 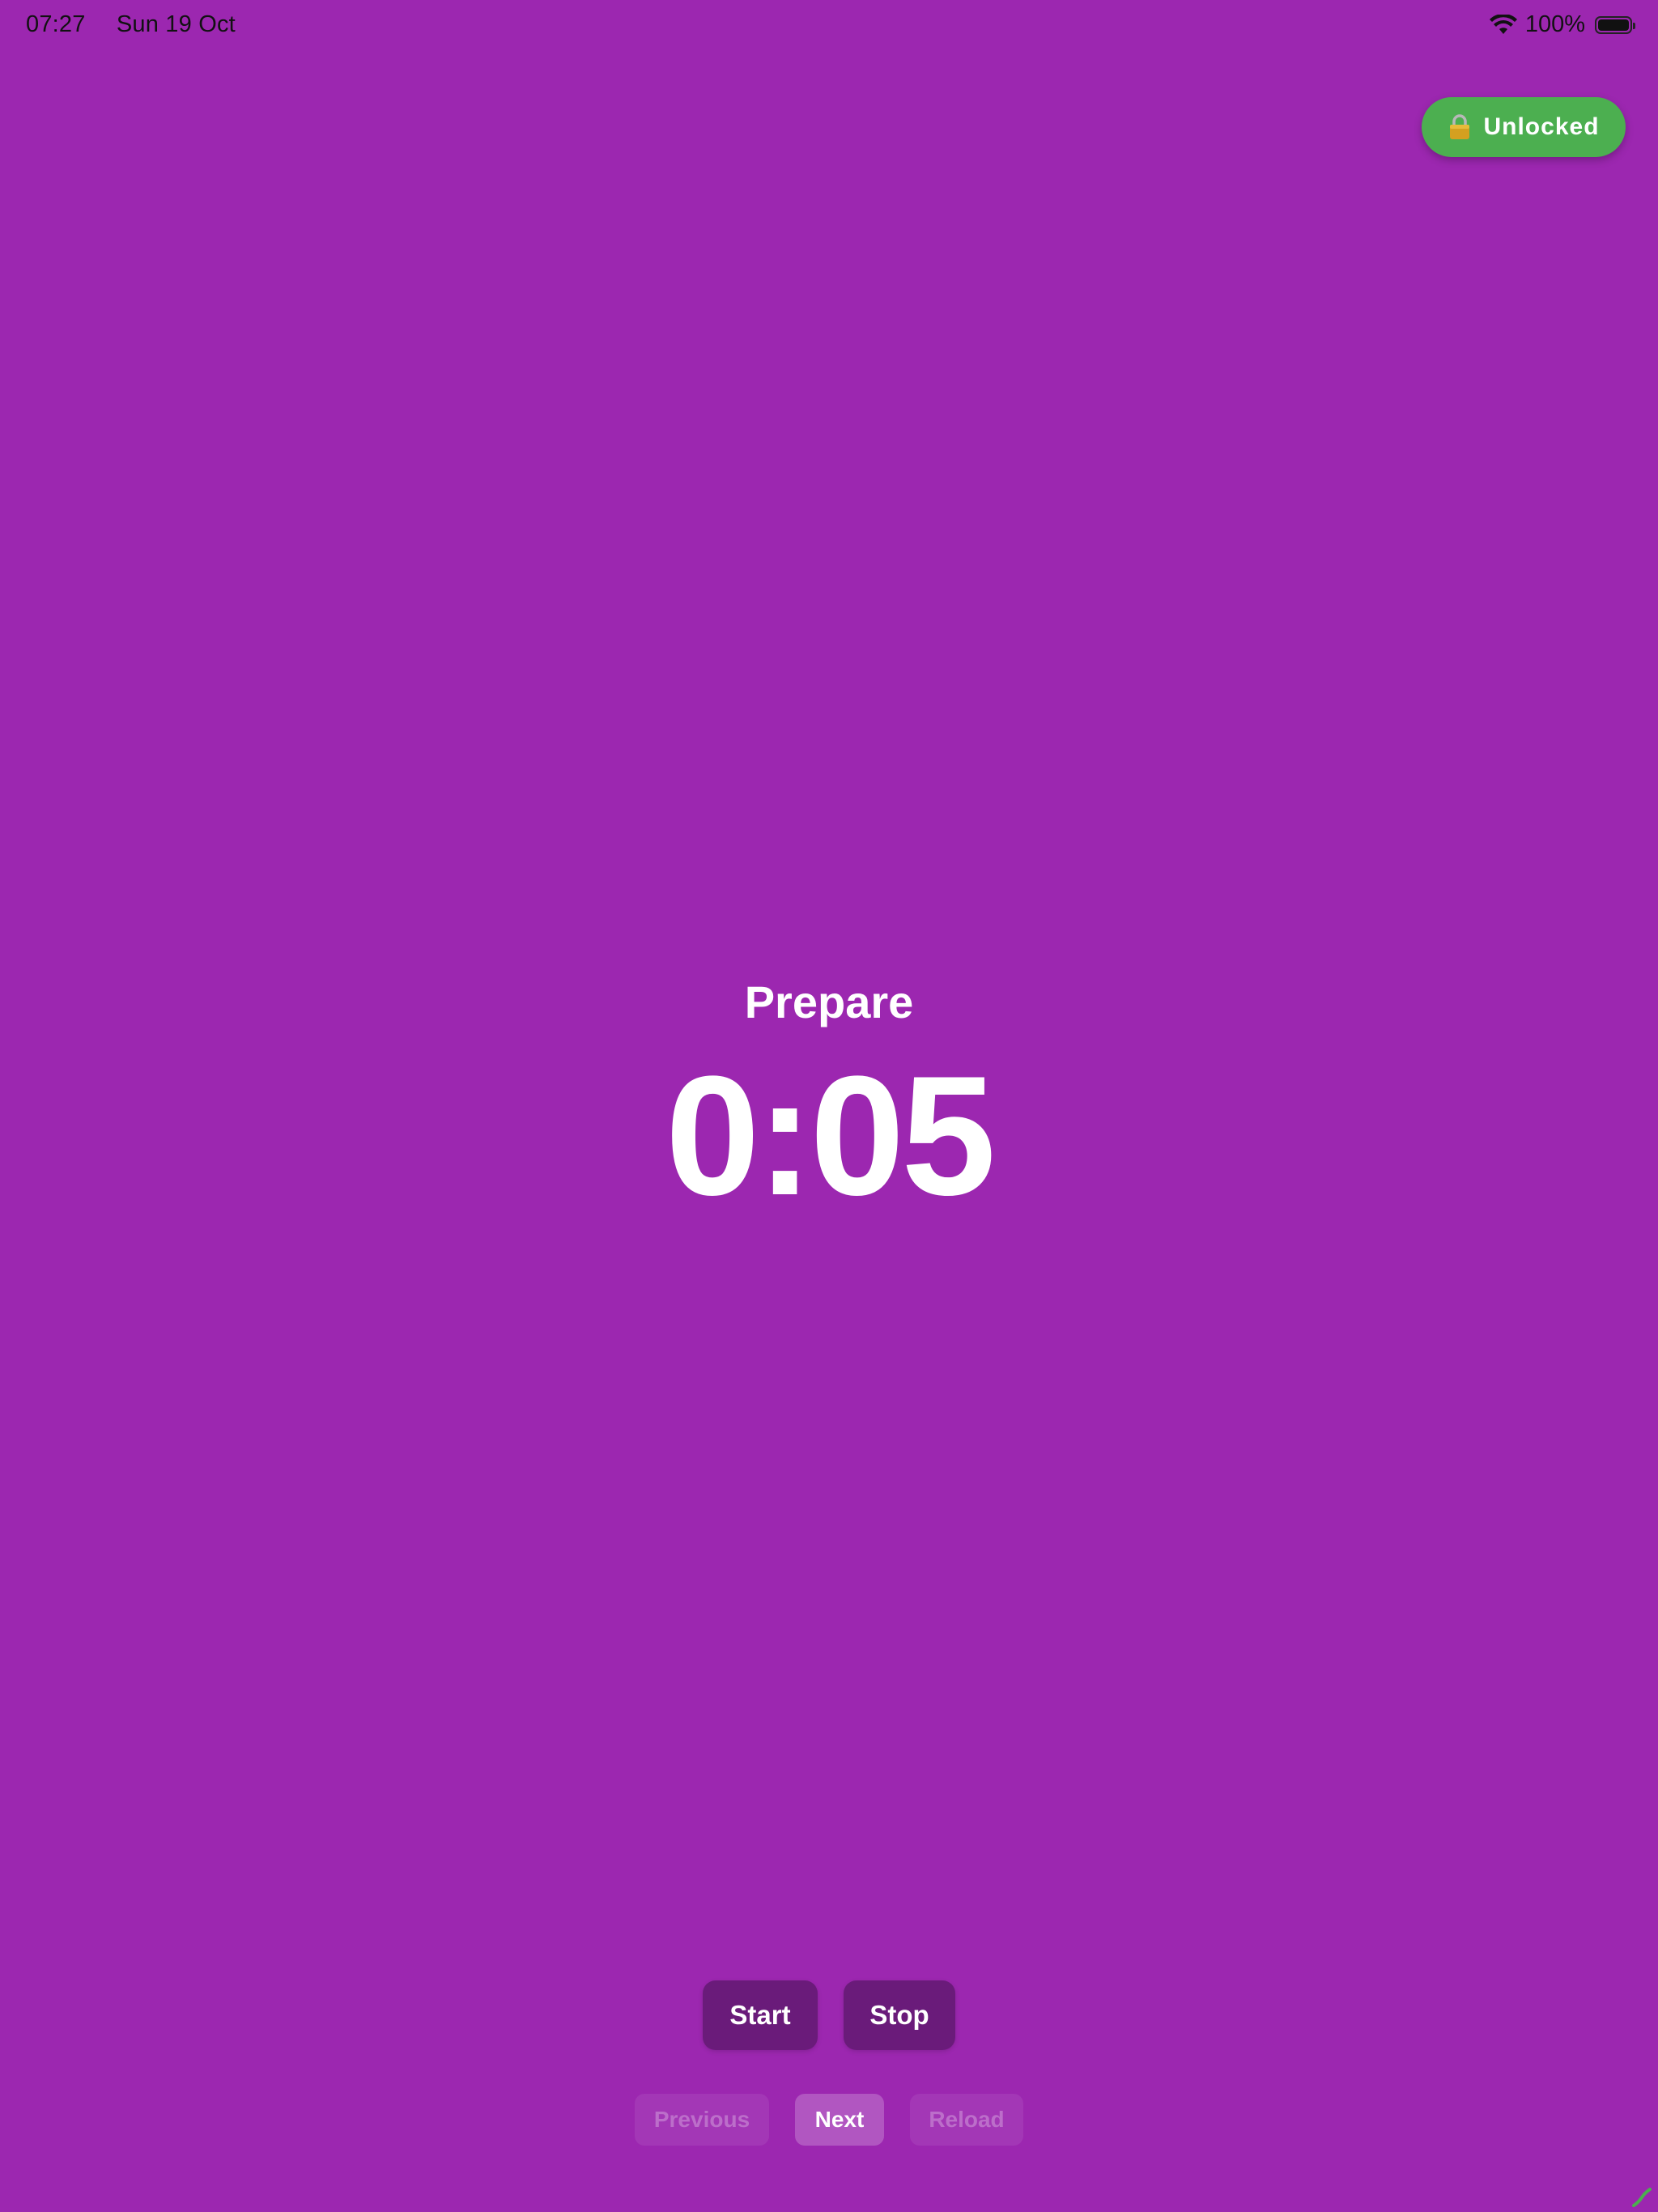 What do you see at coordinates (760, 2015) in the screenshot?
I see `start-button: Start` at bounding box center [760, 2015].